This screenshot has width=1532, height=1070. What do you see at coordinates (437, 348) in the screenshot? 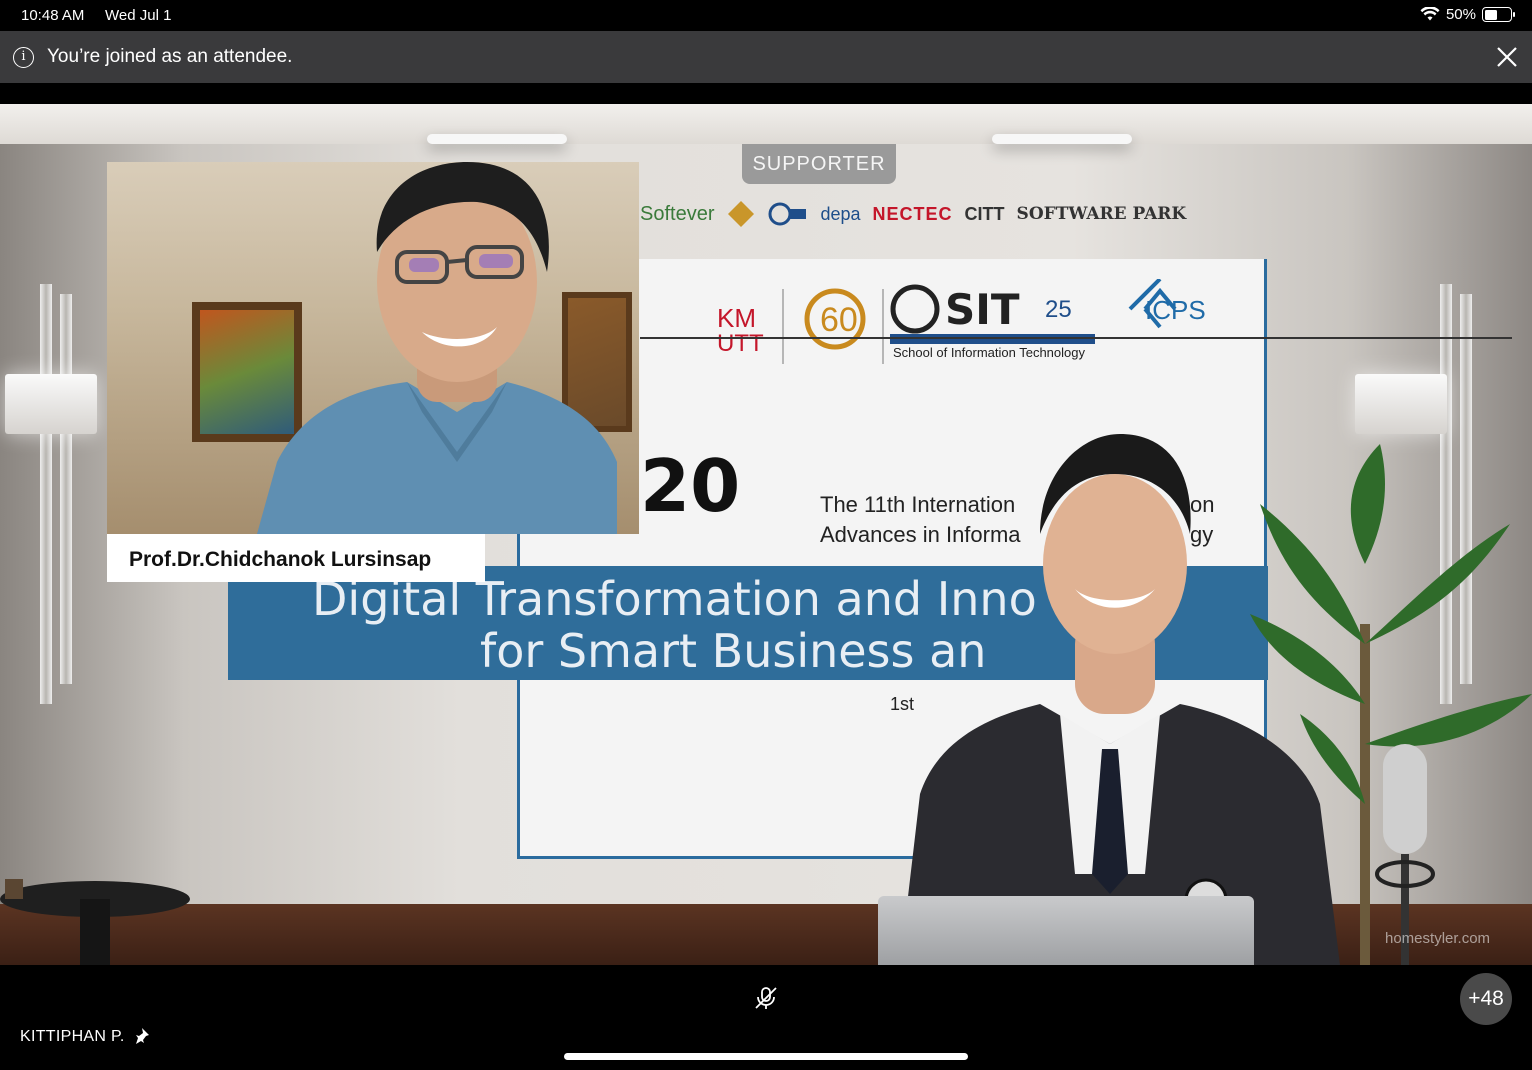
I see `speaker-person` at bounding box center [437, 348].